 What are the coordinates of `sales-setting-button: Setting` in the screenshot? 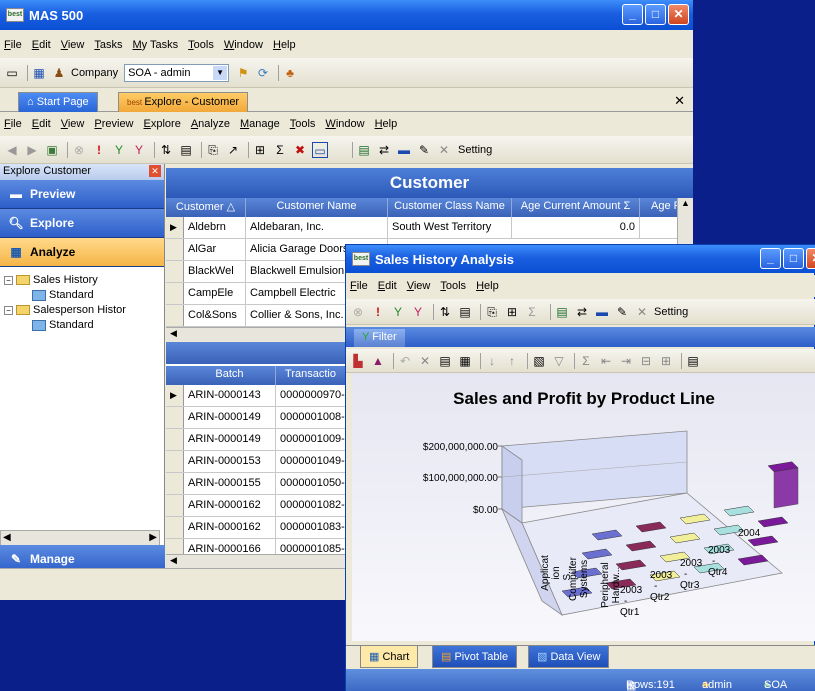 It's located at (671, 312).